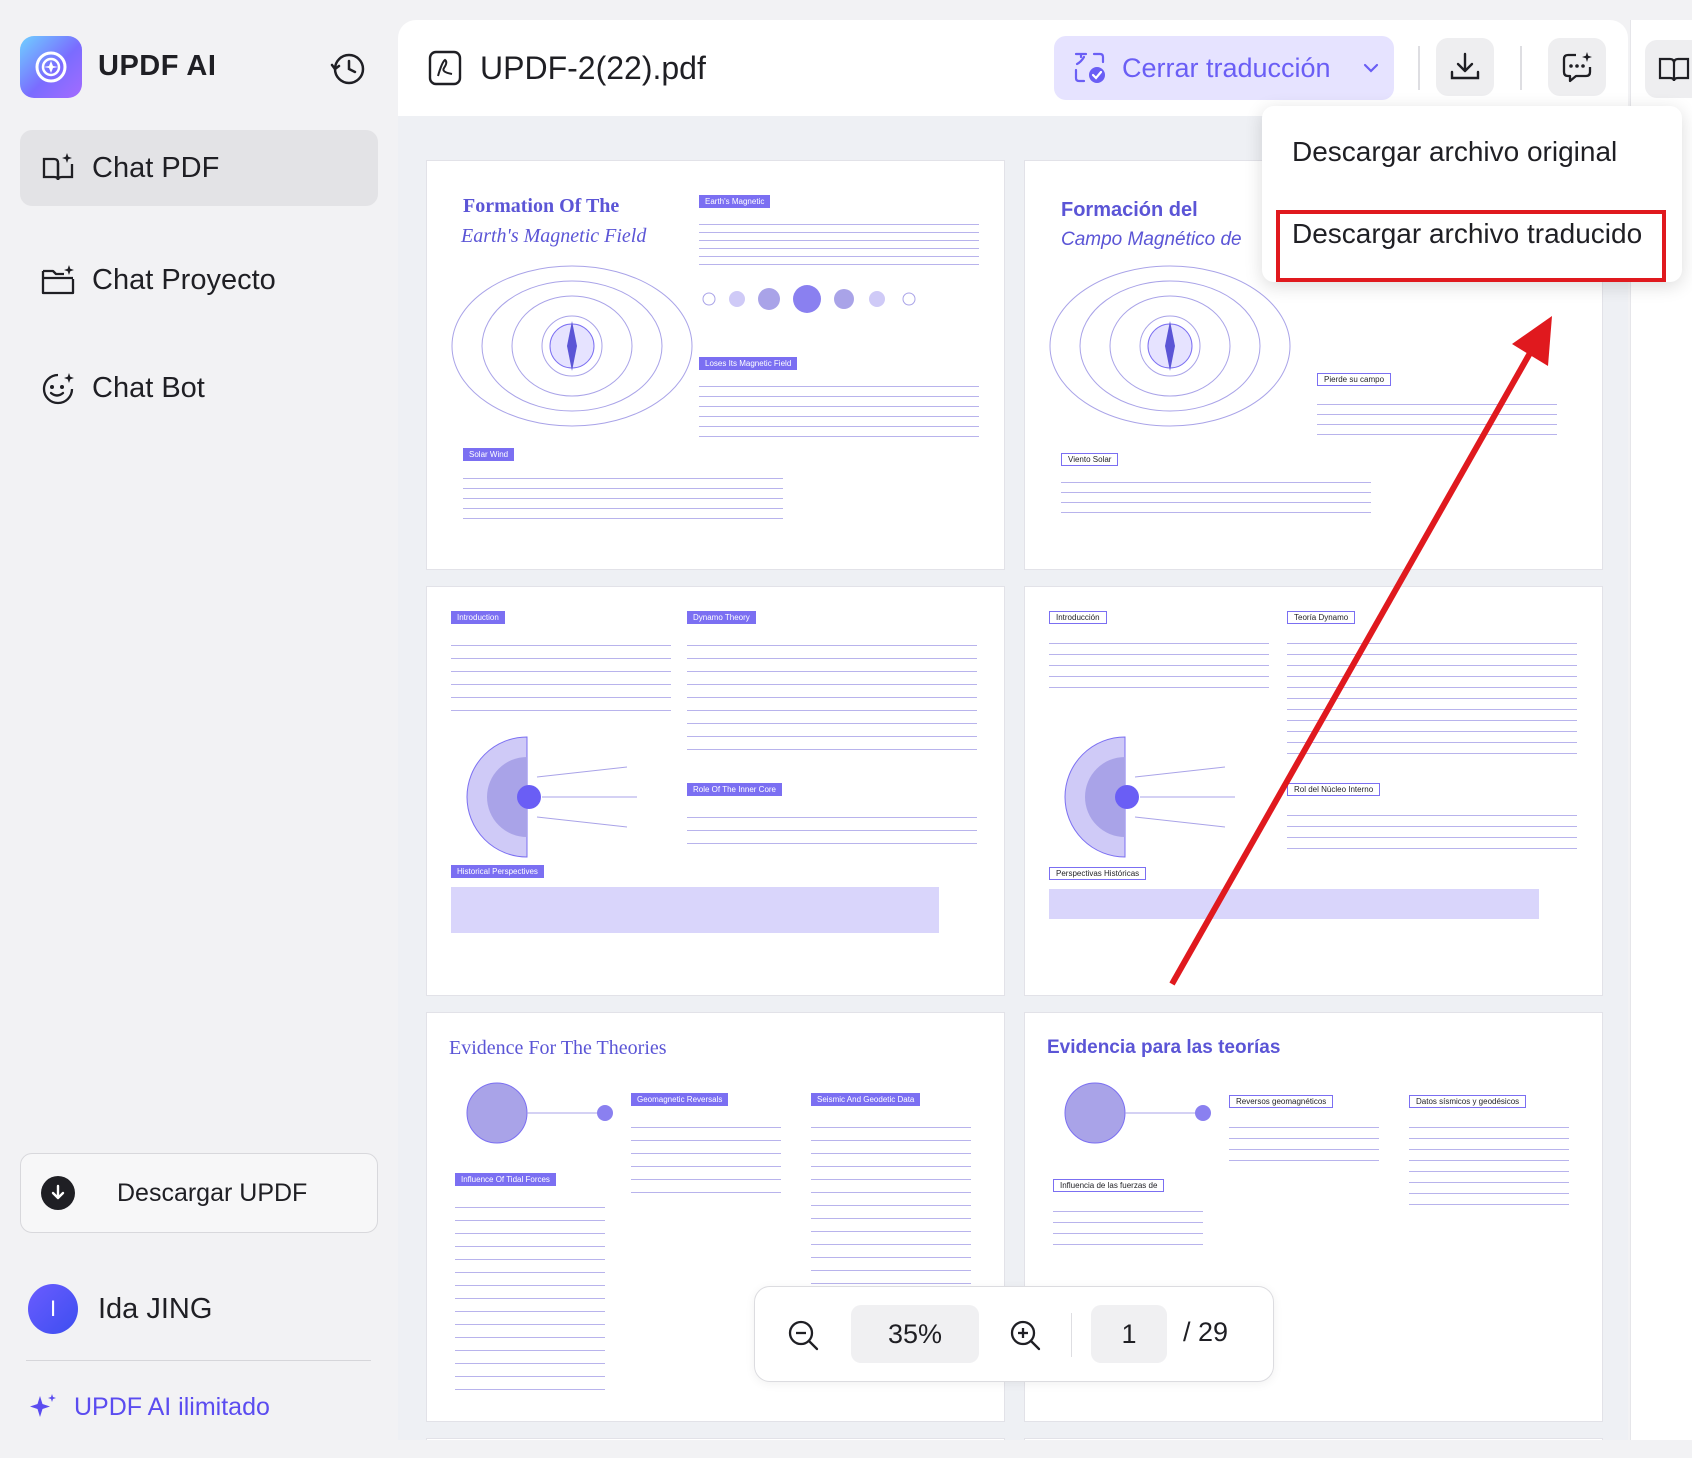 This screenshot has width=1692, height=1458. What do you see at coordinates (915, 1334) in the screenshot?
I see `zoom-level: 35%` at bounding box center [915, 1334].